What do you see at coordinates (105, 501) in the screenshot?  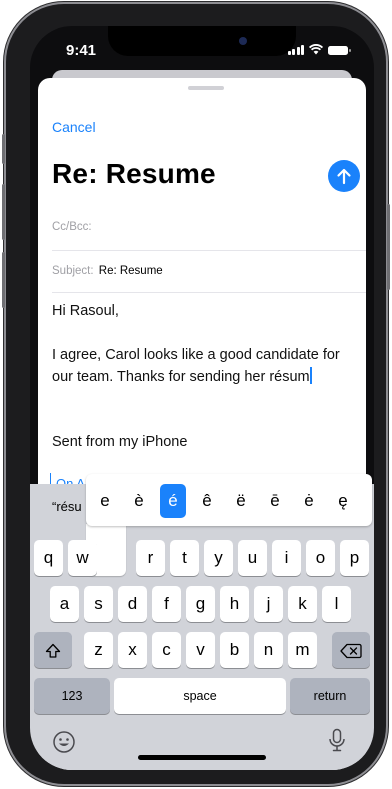 I see `accent-key: e` at bounding box center [105, 501].